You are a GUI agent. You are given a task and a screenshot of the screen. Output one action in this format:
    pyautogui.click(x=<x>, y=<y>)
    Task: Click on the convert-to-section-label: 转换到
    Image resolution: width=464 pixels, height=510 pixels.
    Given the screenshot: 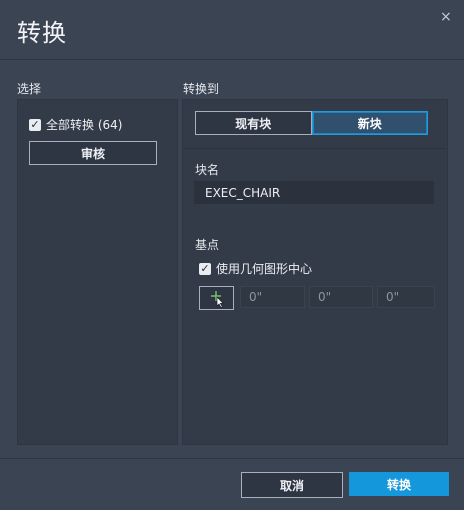 What is the action you would take?
    pyautogui.click(x=201, y=89)
    